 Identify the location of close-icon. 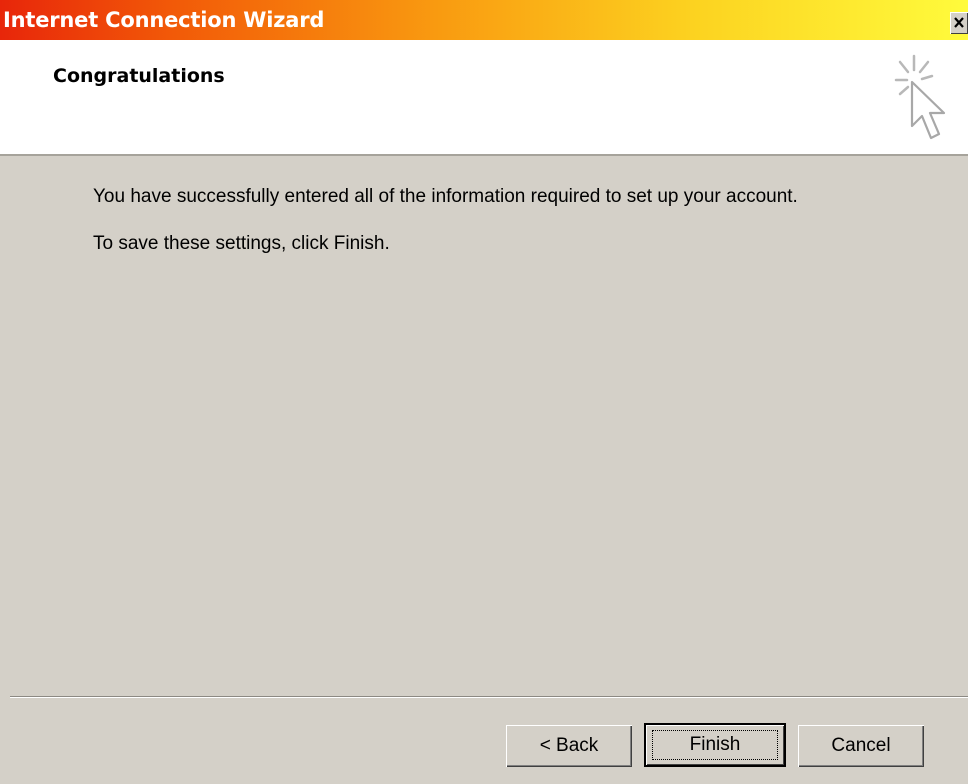
(959, 22).